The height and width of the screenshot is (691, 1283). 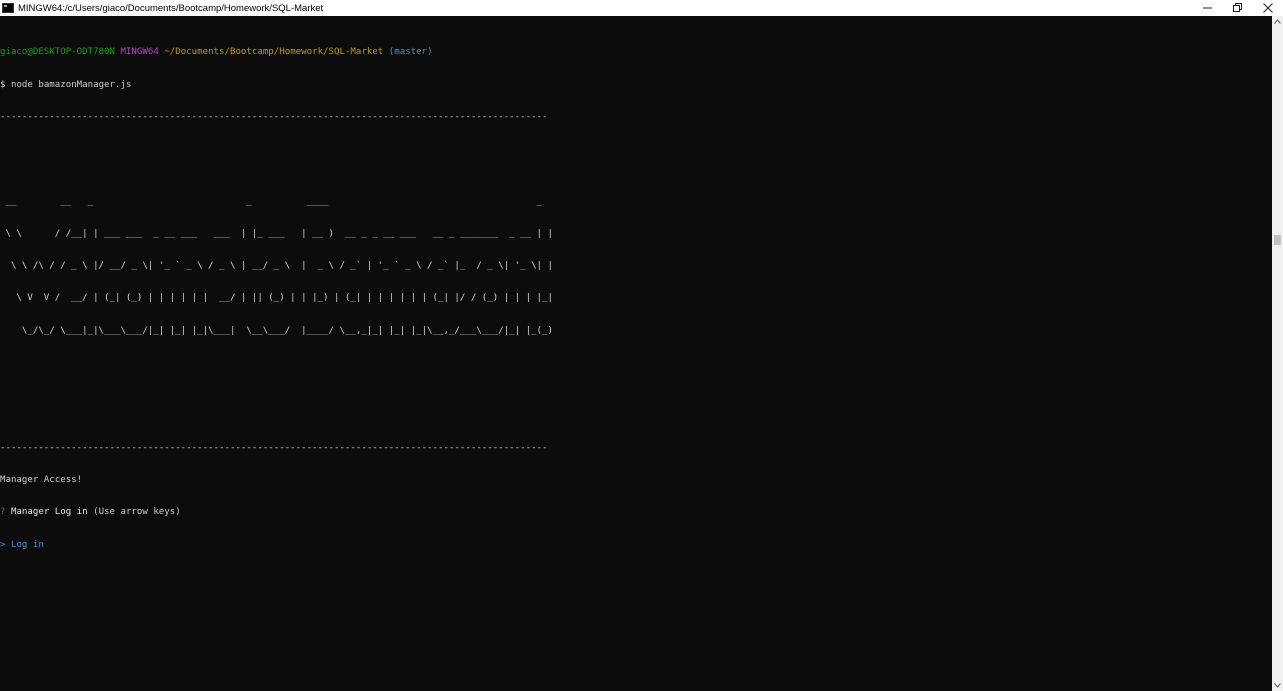 What do you see at coordinates (1277, 353) in the screenshot?
I see `vertical-scrollbar` at bounding box center [1277, 353].